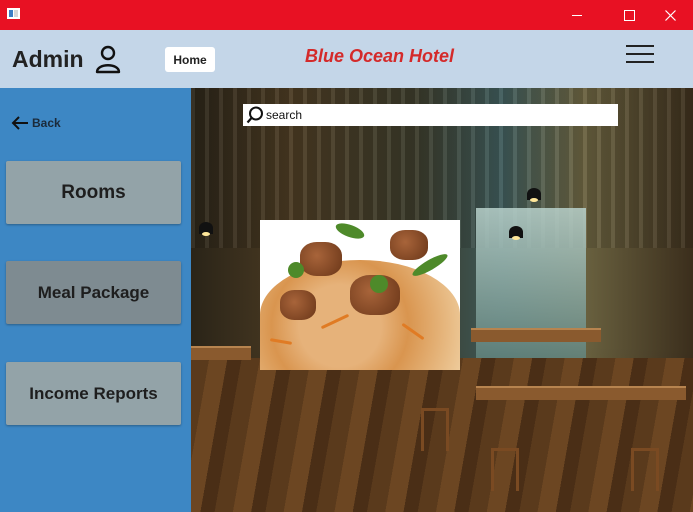  I want to click on user-icon, so click(108, 59).